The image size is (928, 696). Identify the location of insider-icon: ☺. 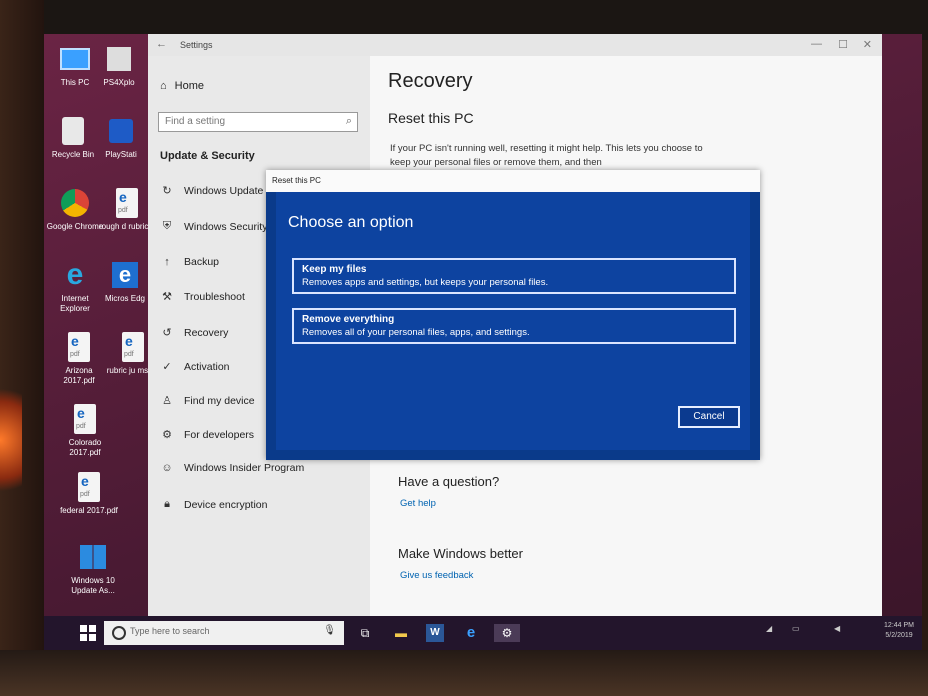
(167, 468).